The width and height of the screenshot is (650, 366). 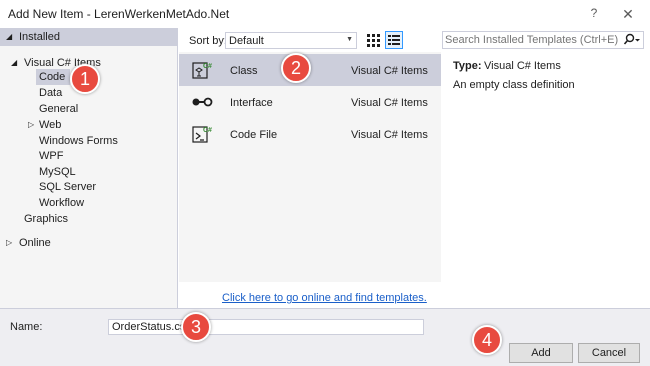 What do you see at coordinates (632, 40) in the screenshot?
I see `search-icon` at bounding box center [632, 40].